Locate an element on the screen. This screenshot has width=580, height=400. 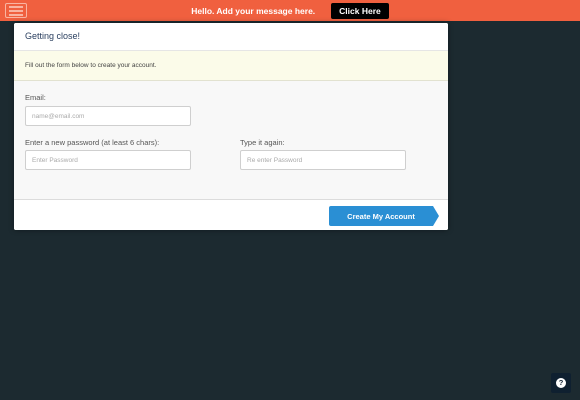
email-label: Email: is located at coordinates (35, 97).